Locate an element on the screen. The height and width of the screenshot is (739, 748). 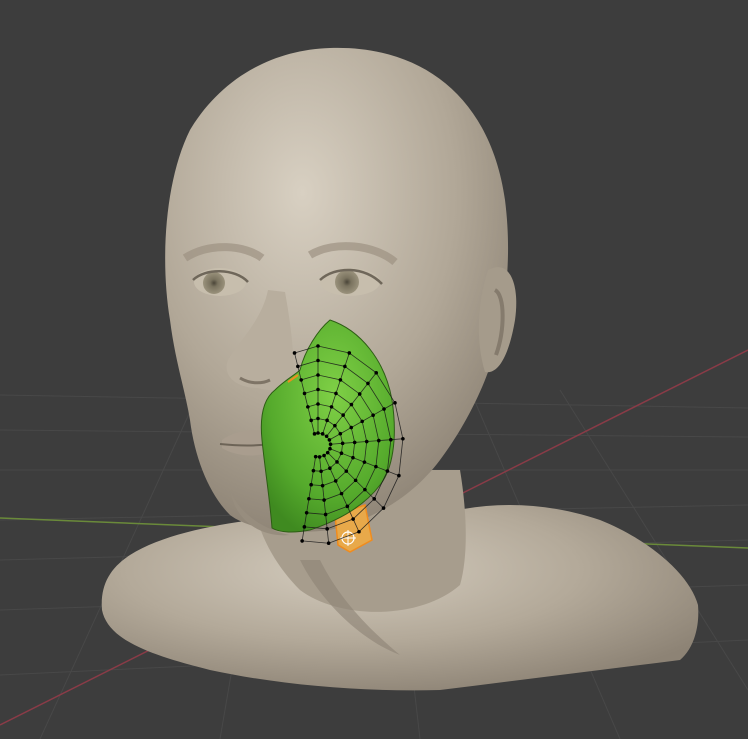
right-ear is located at coordinates (497, 320).